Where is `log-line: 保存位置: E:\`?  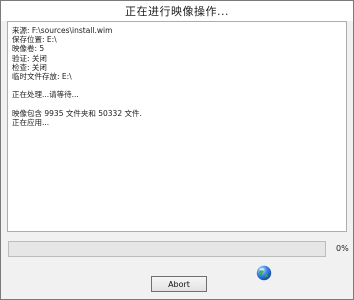
log-line: 保存位置: E:\ is located at coordinates (34, 40).